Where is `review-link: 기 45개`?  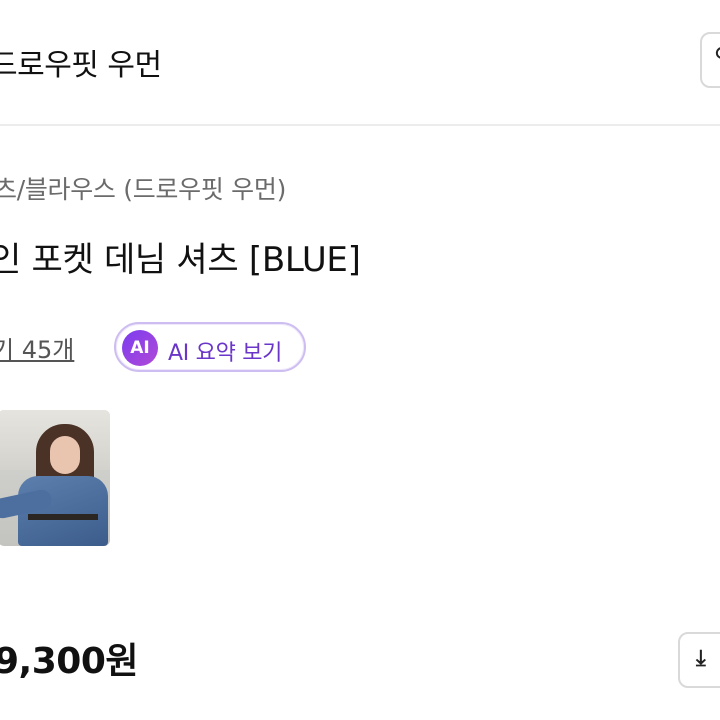
review-link: 기 45개 is located at coordinates (37, 347).